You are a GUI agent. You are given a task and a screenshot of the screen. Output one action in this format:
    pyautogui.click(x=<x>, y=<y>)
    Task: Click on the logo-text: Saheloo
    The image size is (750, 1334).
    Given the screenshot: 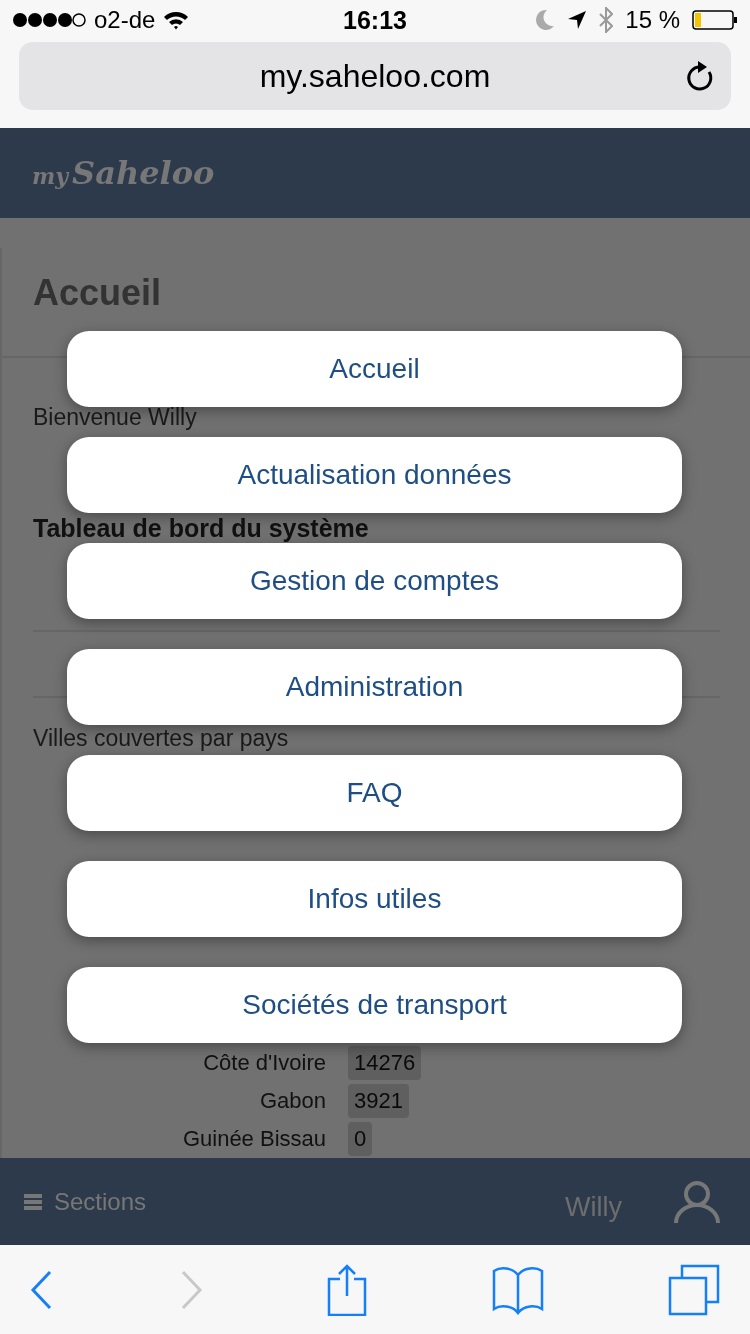 What is the action you would take?
    pyautogui.click(x=143, y=173)
    